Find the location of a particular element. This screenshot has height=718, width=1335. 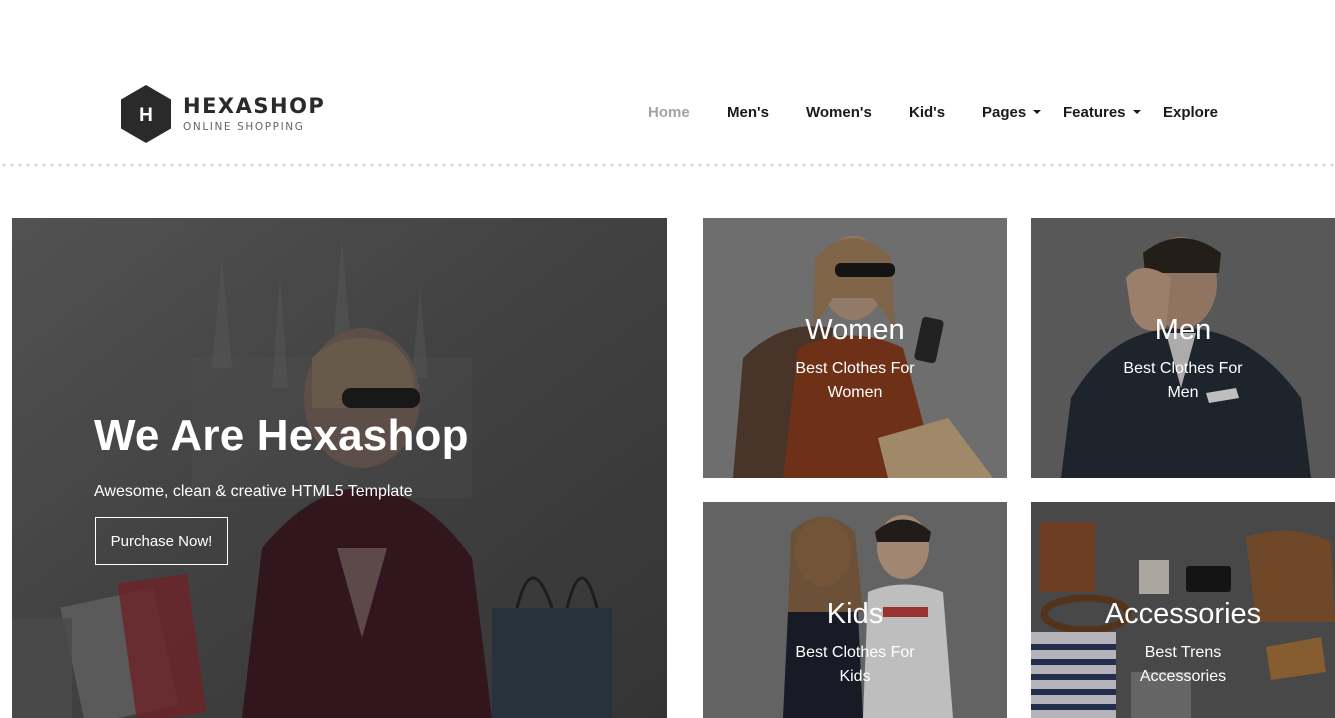

brand-text: HEXASHOP ONLINE SHOPPING is located at coordinates (254, 114).